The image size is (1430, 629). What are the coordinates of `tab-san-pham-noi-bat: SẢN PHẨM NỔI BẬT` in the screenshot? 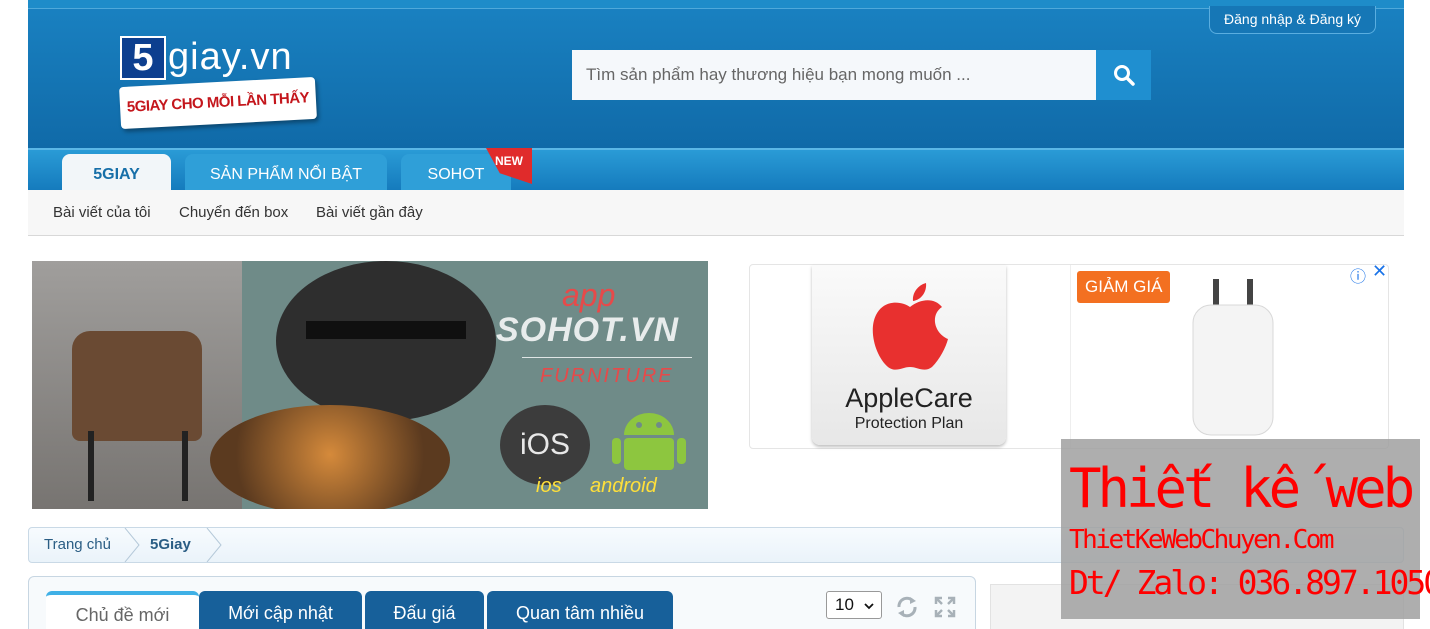 It's located at (286, 173).